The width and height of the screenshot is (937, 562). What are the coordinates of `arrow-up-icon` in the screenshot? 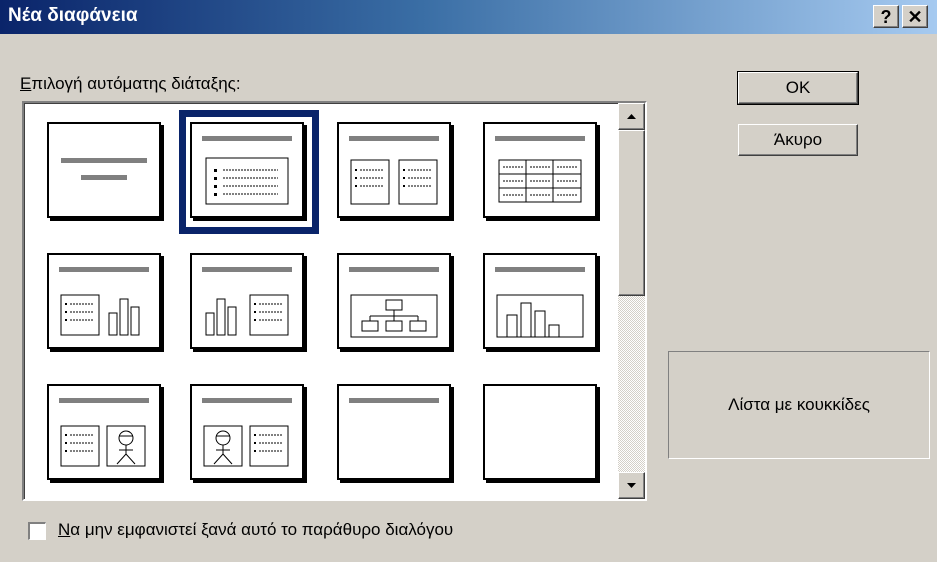 It's located at (631, 116).